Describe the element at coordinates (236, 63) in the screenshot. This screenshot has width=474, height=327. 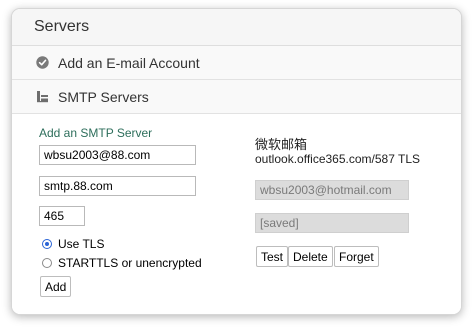
I see `add-email-account-row: Add an E-mail Account` at that location.